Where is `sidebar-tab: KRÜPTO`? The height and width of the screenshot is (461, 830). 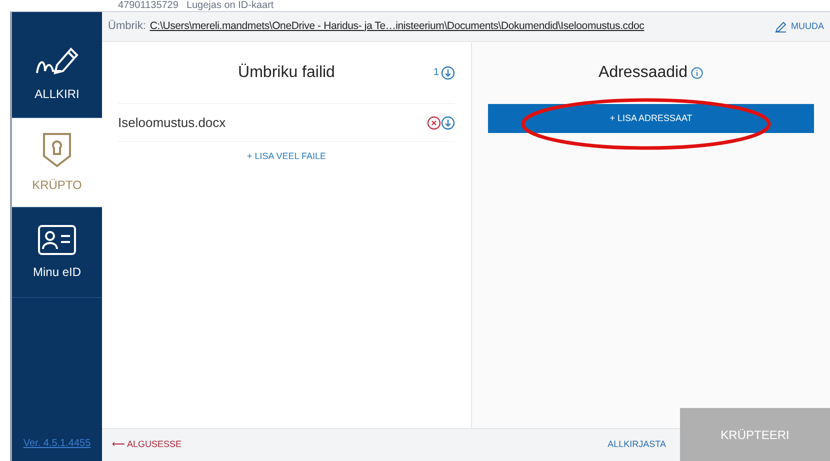
sidebar-tab: KRÜPTO is located at coordinates (57, 163).